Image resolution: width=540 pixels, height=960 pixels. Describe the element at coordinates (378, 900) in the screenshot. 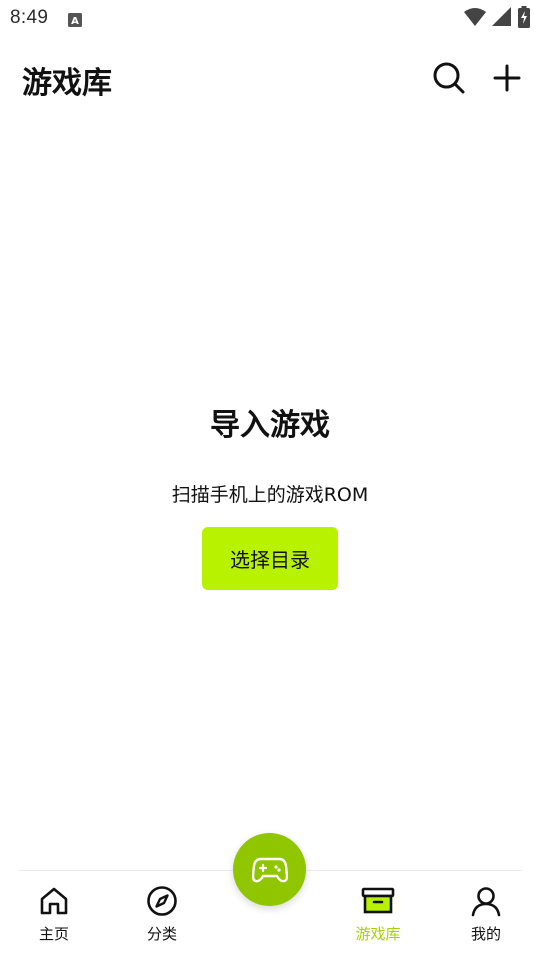

I see `archive-box-icon` at that location.